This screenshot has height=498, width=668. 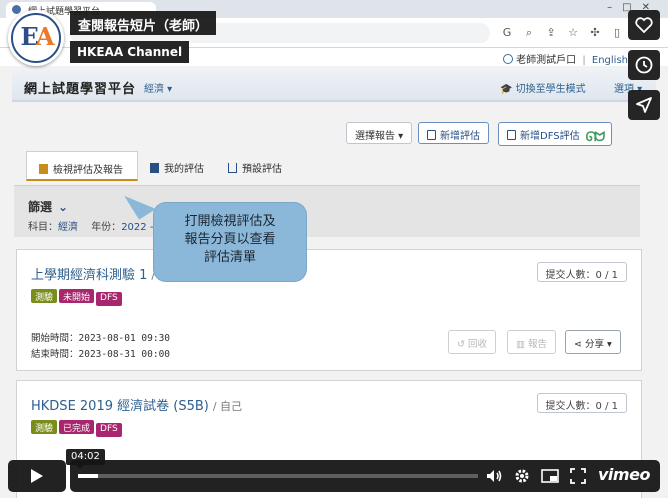 I want to click on start-time-value: 2023-08-01 09:30, so click(x=124, y=338).